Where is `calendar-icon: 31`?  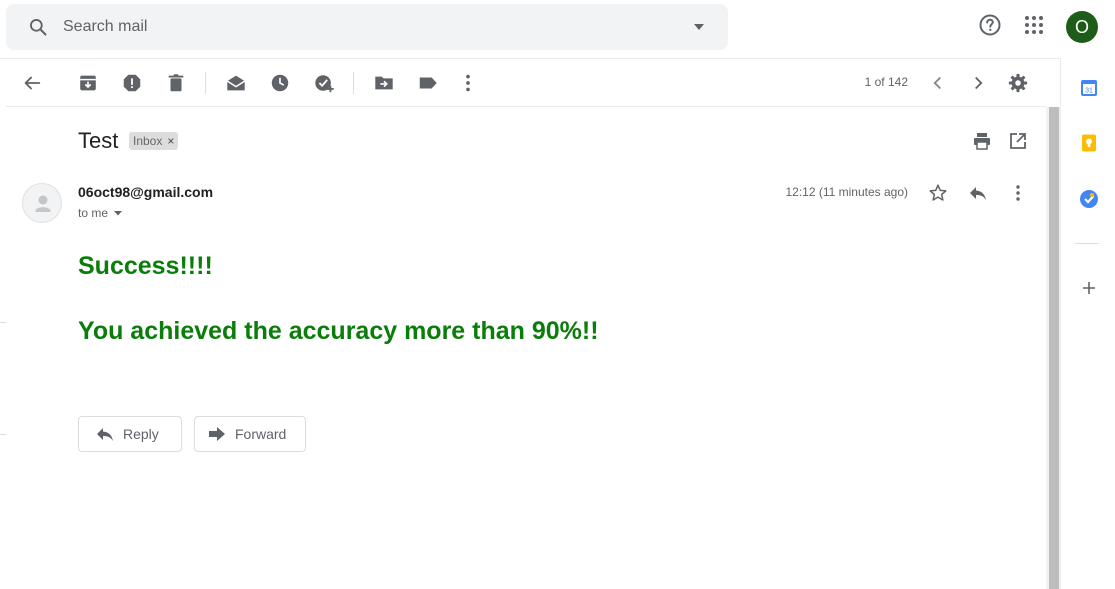
calendar-icon: 31 is located at coordinates (1089, 88).